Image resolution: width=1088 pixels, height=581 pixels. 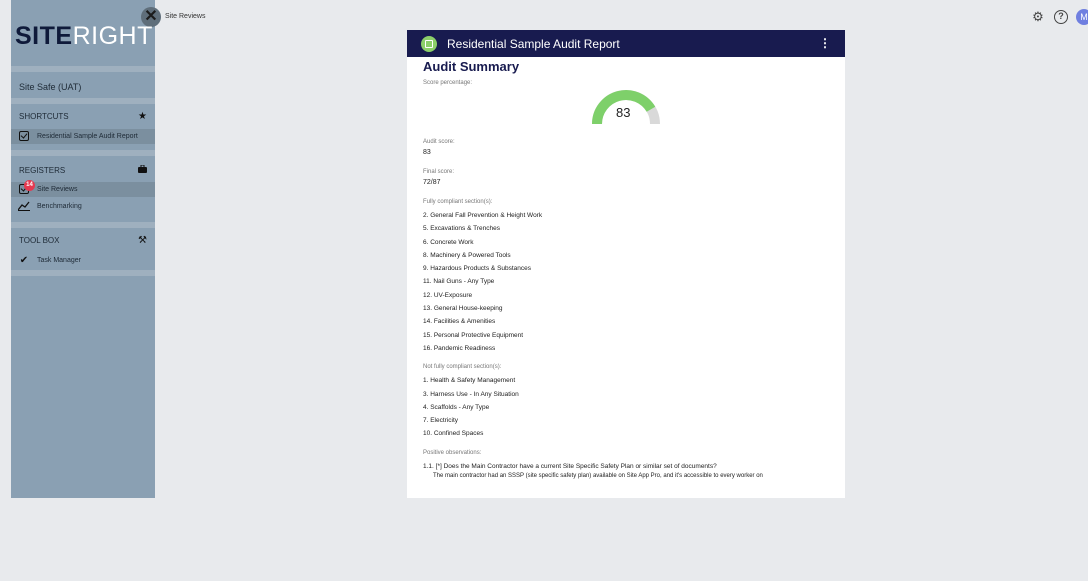 I want to click on checkbox-icon, so click(x=24, y=136).